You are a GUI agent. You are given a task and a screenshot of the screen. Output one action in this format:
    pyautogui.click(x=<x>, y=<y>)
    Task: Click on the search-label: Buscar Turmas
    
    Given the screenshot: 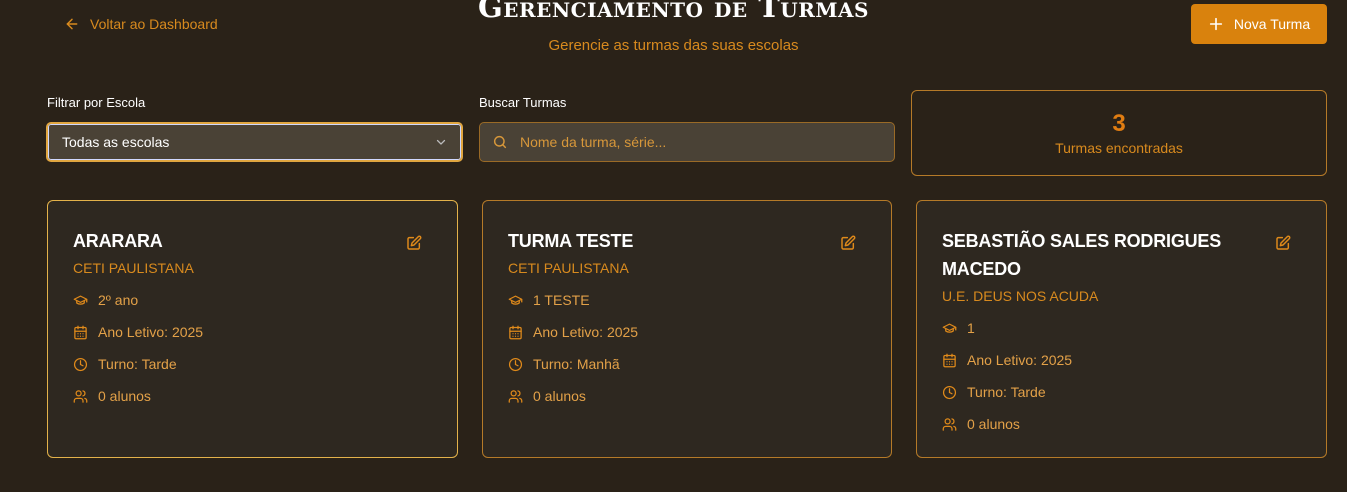 What is the action you would take?
    pyautogui.click(x=523, y=102)
    